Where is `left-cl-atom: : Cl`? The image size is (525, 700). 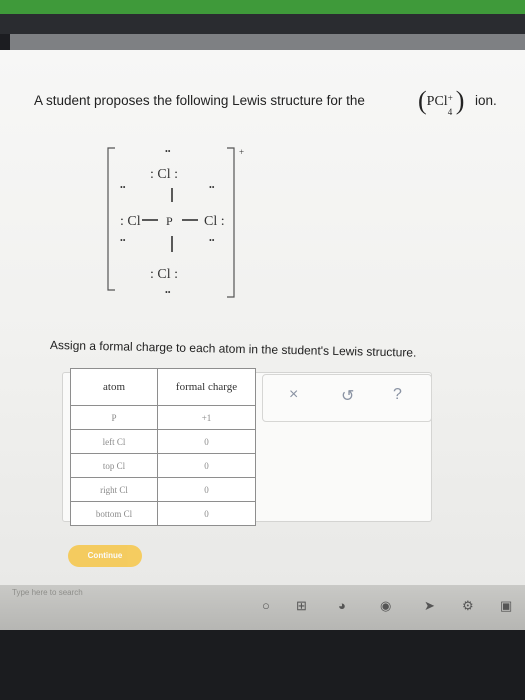
left-cl-atom: : Cl is located at coordinates (130, 221).